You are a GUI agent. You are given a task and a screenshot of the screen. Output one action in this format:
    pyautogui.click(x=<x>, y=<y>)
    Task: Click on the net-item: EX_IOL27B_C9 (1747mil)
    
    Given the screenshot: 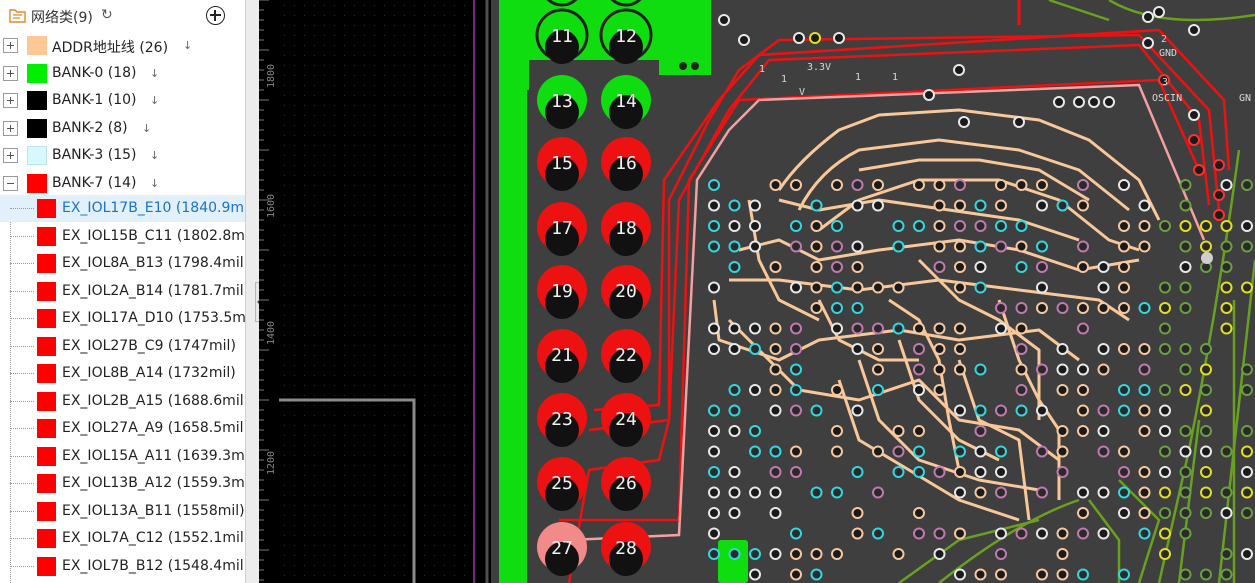 What is the action you would take?
    pyautogui.click(x=122, y=346)
    